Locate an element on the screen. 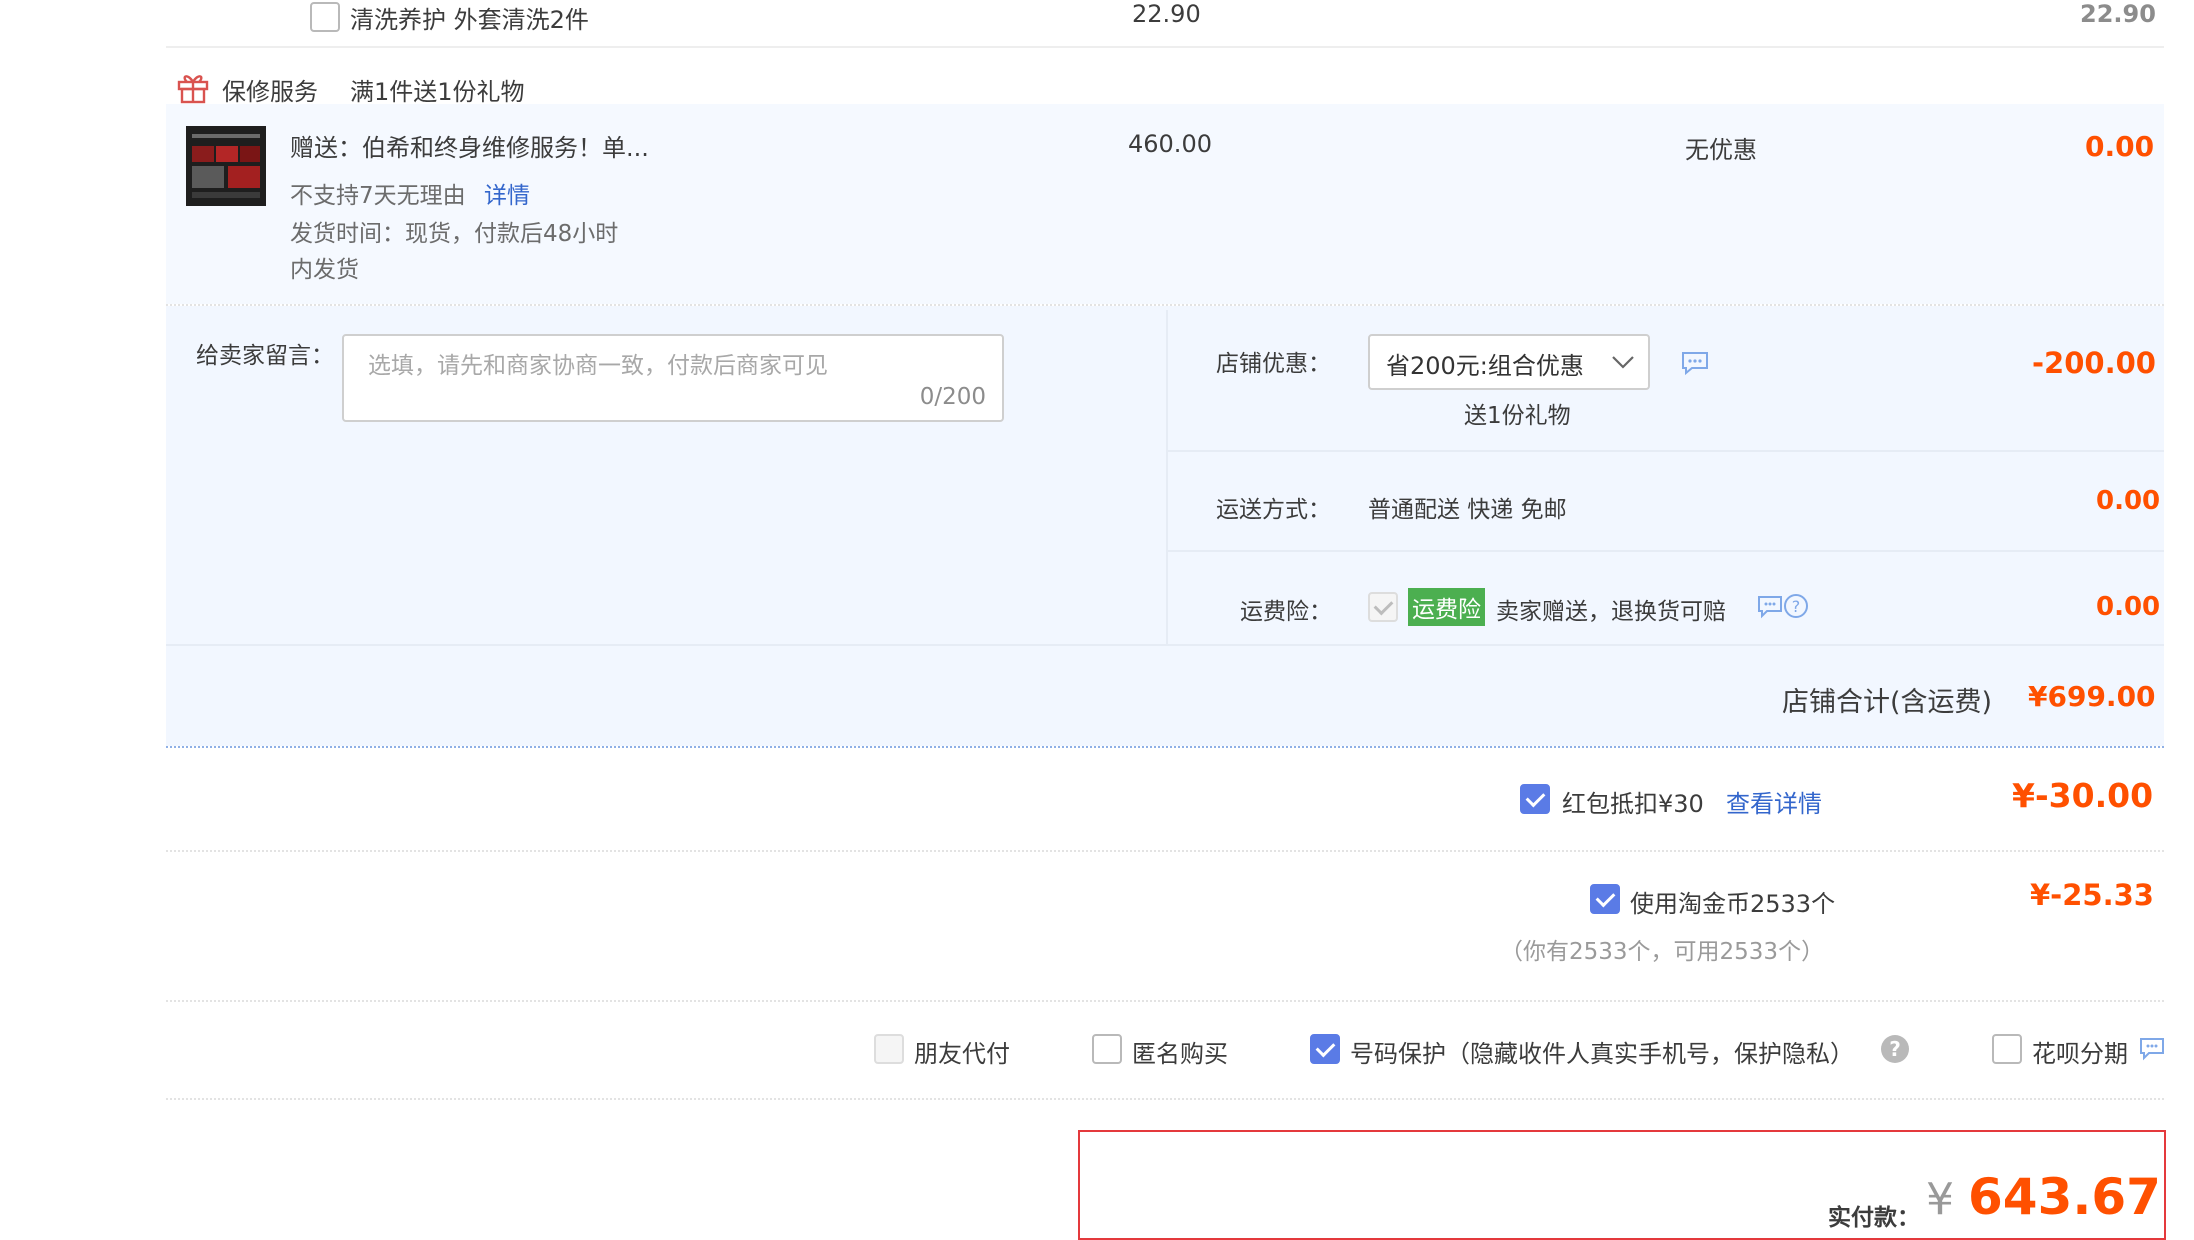  gift-item-price: 460.00 is located at coordinates (1170, 144).